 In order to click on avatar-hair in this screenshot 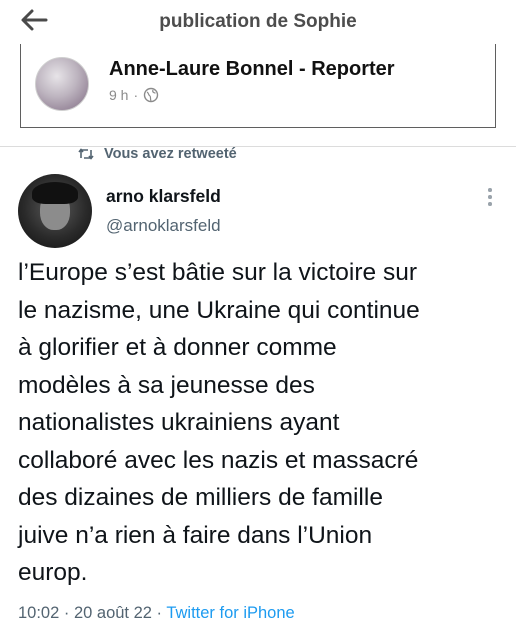, I will do `click(55, 193)`.